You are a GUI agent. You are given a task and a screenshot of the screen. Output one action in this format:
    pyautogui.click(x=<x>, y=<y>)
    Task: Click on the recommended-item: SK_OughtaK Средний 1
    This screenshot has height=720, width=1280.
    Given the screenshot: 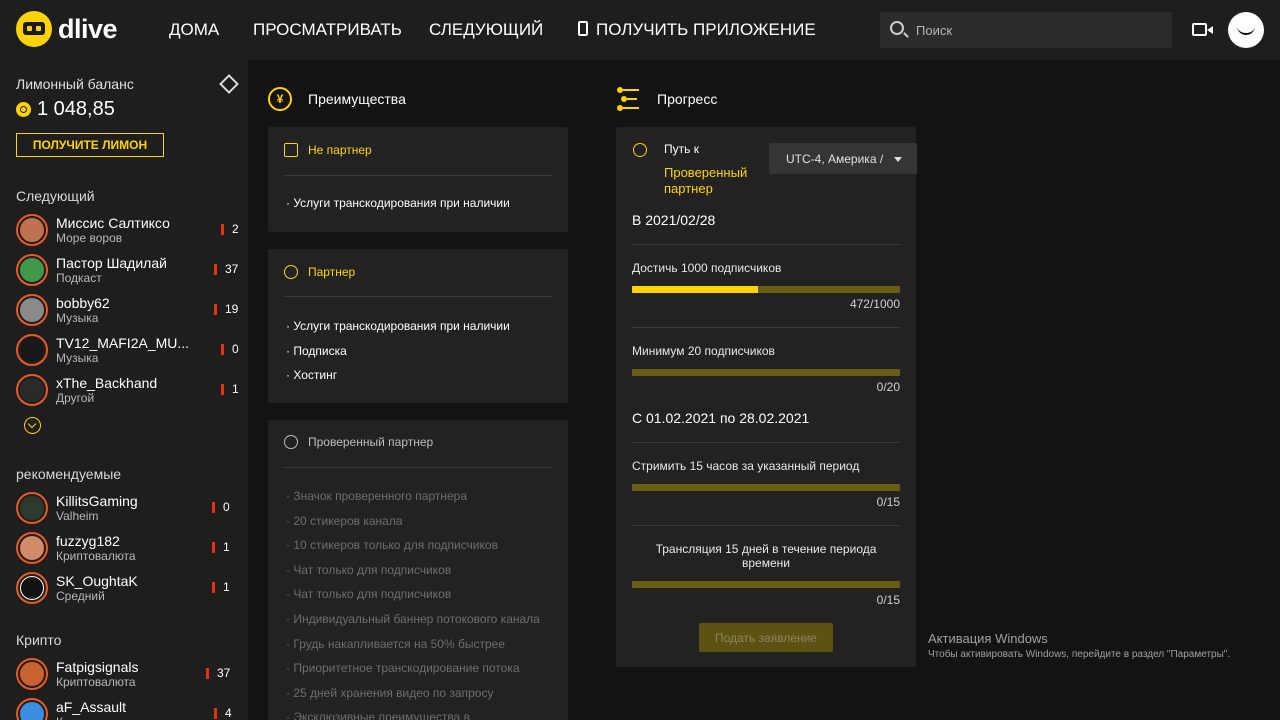 What is the action you would take?
    pyautogui.click(x=130, y=588)
    